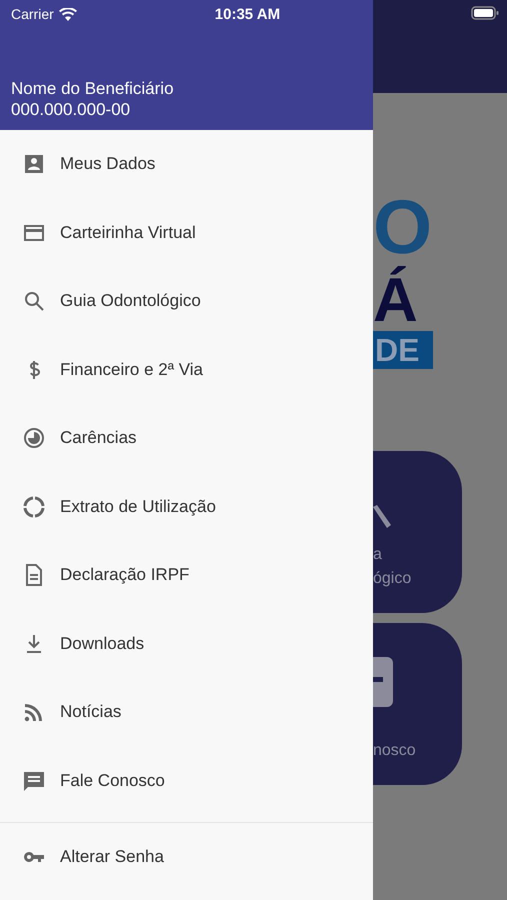  I want to click on card-label: a, so click(378, 555).